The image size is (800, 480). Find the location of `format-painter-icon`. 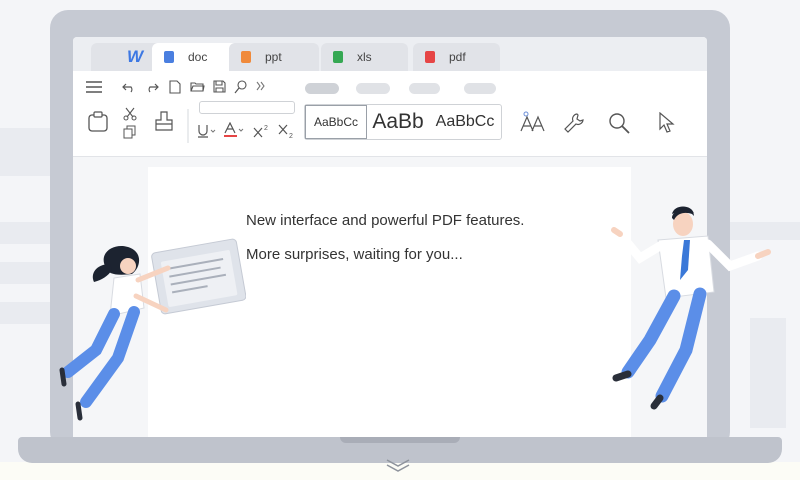

format-painter-icon is located at coordinates (164, 121).